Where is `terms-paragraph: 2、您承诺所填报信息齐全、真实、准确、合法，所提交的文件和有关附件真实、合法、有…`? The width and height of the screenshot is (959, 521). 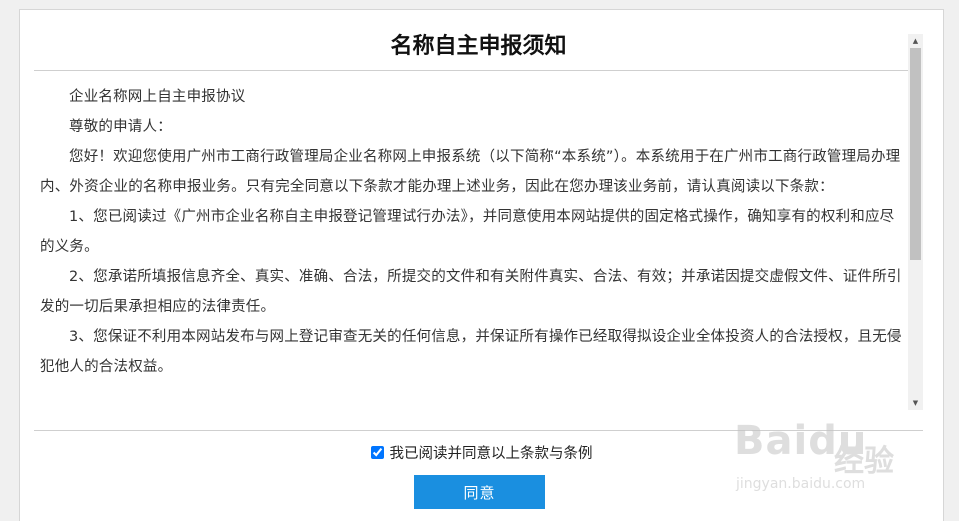 terms-paragraph: 2、您承诺所填报信息齐全、真实、准确、合法，所提交的文件和有关附件真实、合法、有… is located at coordinates (471, 292).